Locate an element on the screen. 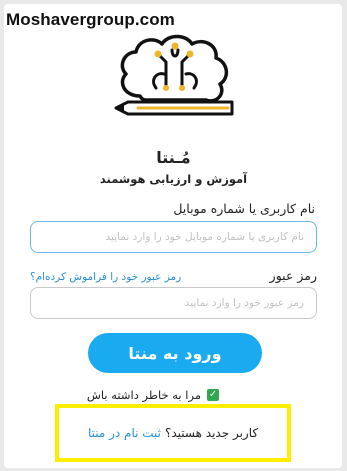 The image size is (347, 471). brand-tagline: آموزش و ارزیابی هوشمند is located at coordinates (173, 179).